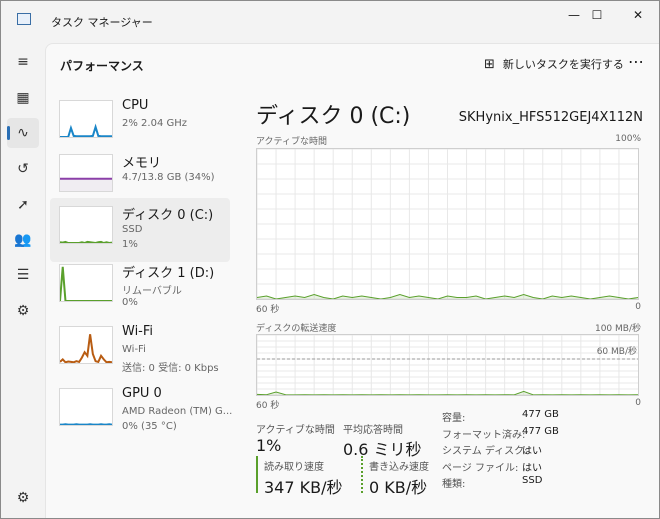 Image resolution: width=660 pixels, height=519 pixels. I want to click on sidebar-item: ディスク 0 (C:) SSD 1%, so click(140, 230).